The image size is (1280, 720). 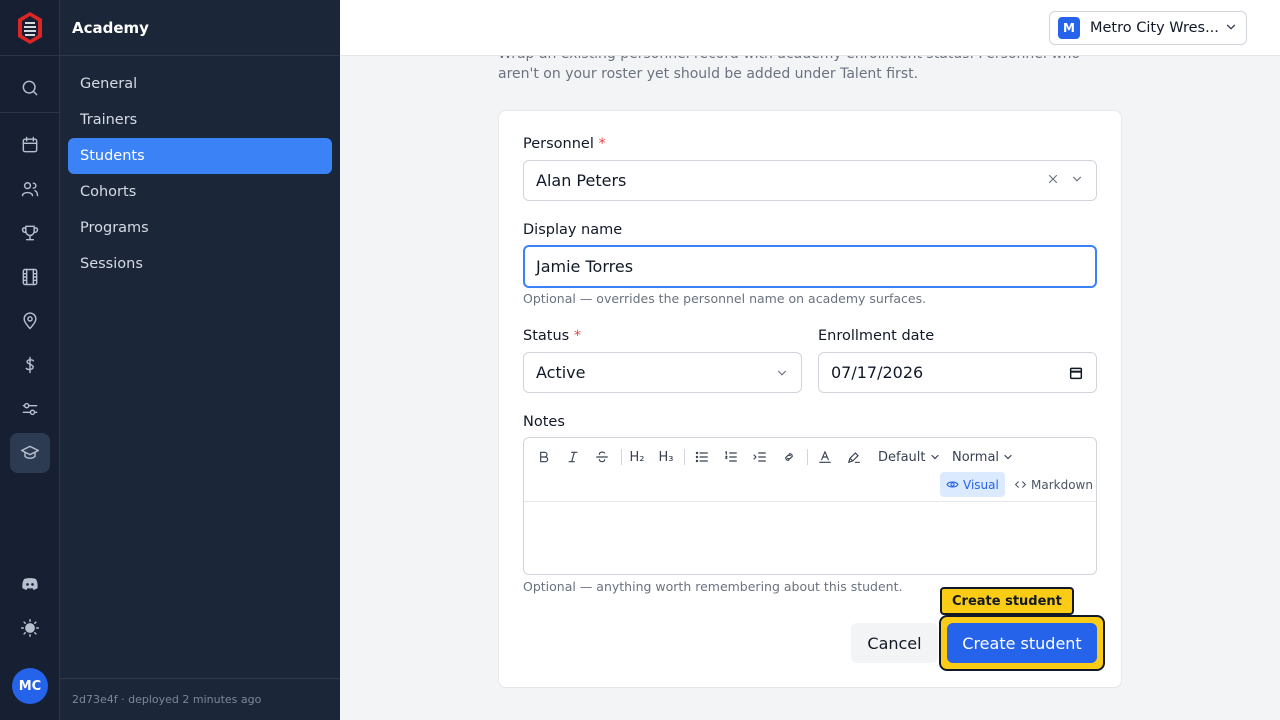 What do you see at coordinates (564, 144) in the screenshot?
I see `personnel-label: Personnel *` at bounding box center [564, 144].